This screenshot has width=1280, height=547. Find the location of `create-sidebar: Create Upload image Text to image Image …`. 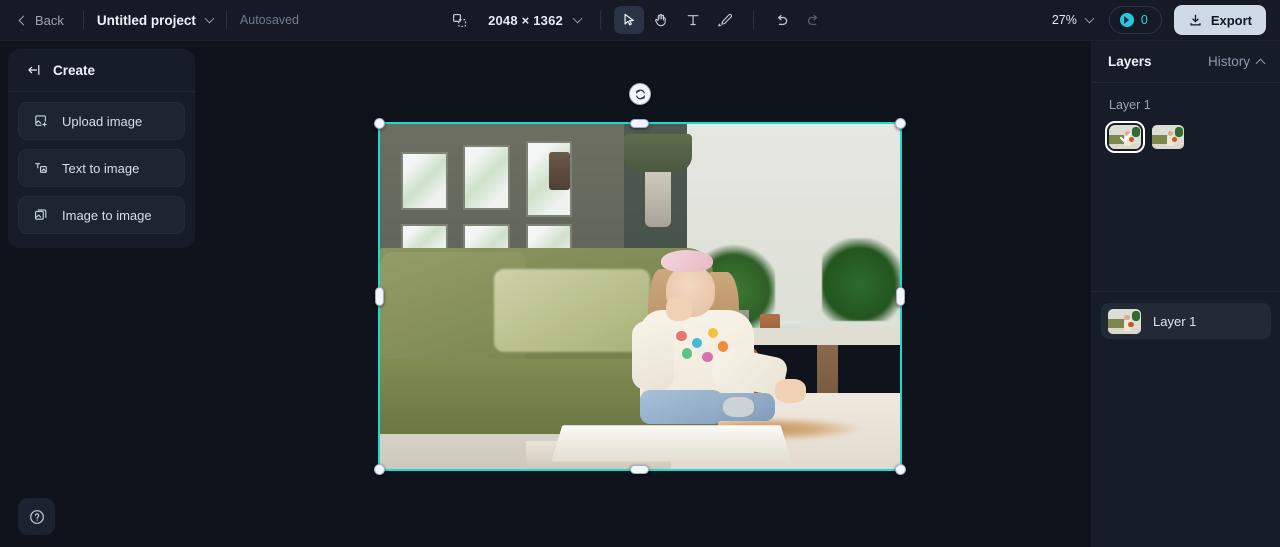

create-sidebar: Create Upload image Text to image Image … is located at coordinates (101, 148).